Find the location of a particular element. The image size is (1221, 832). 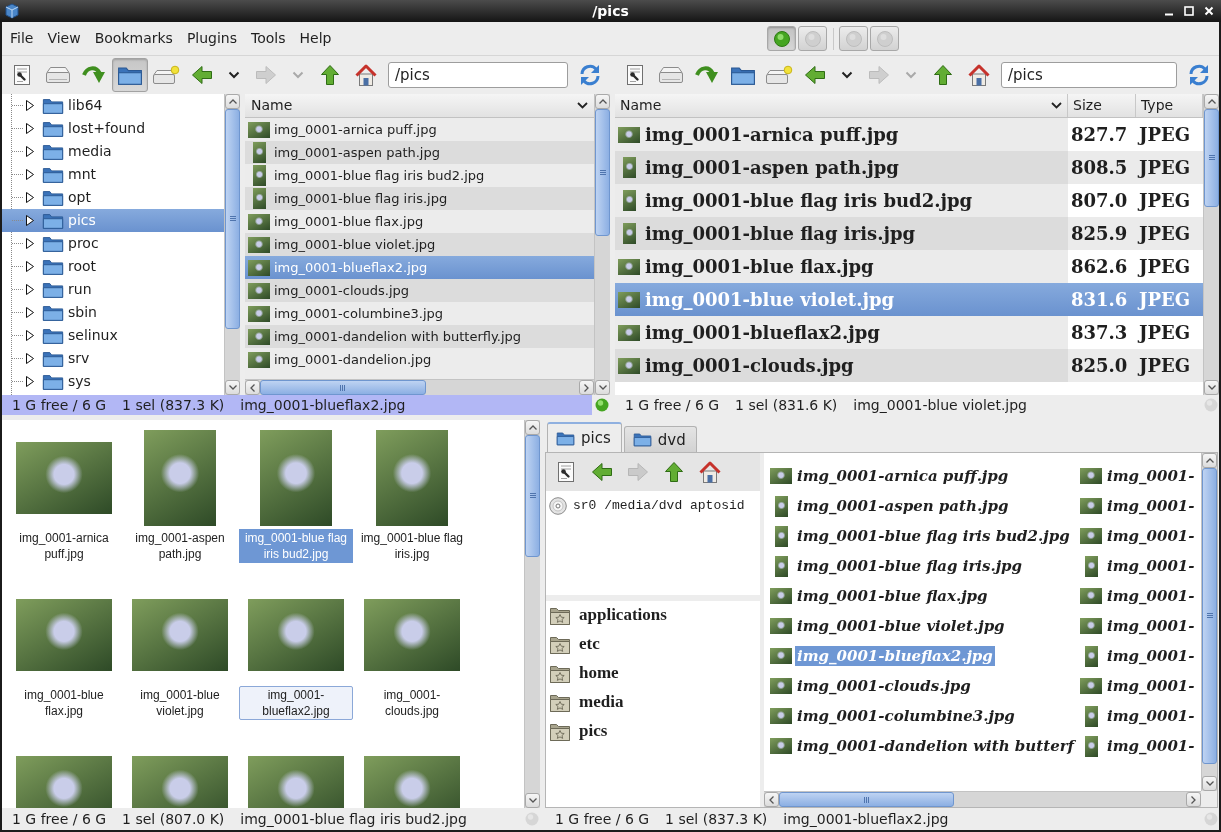

file-row: img_0001-aspen path.jpg 808.5 JPEG is located at coordinates (909, 167).